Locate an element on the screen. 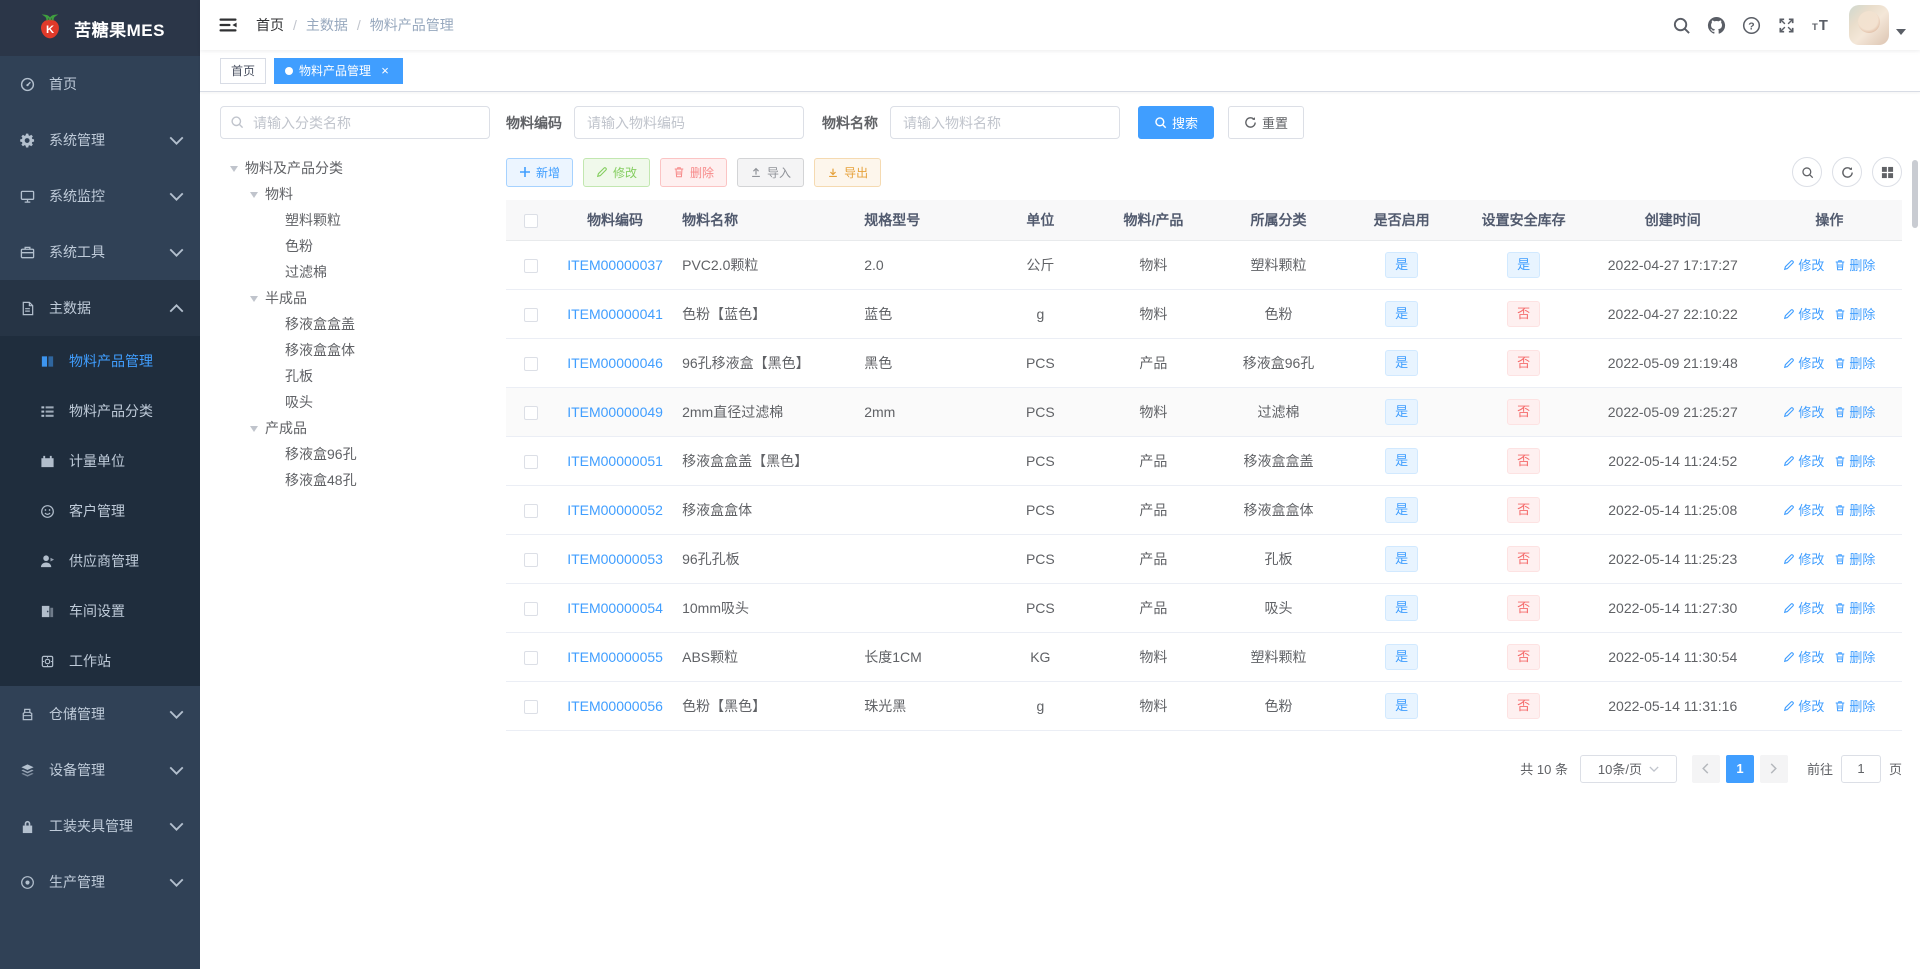 The image size is (1920, 969). item-code-link: ITEM00000049 is located at coordinates (615, 412).